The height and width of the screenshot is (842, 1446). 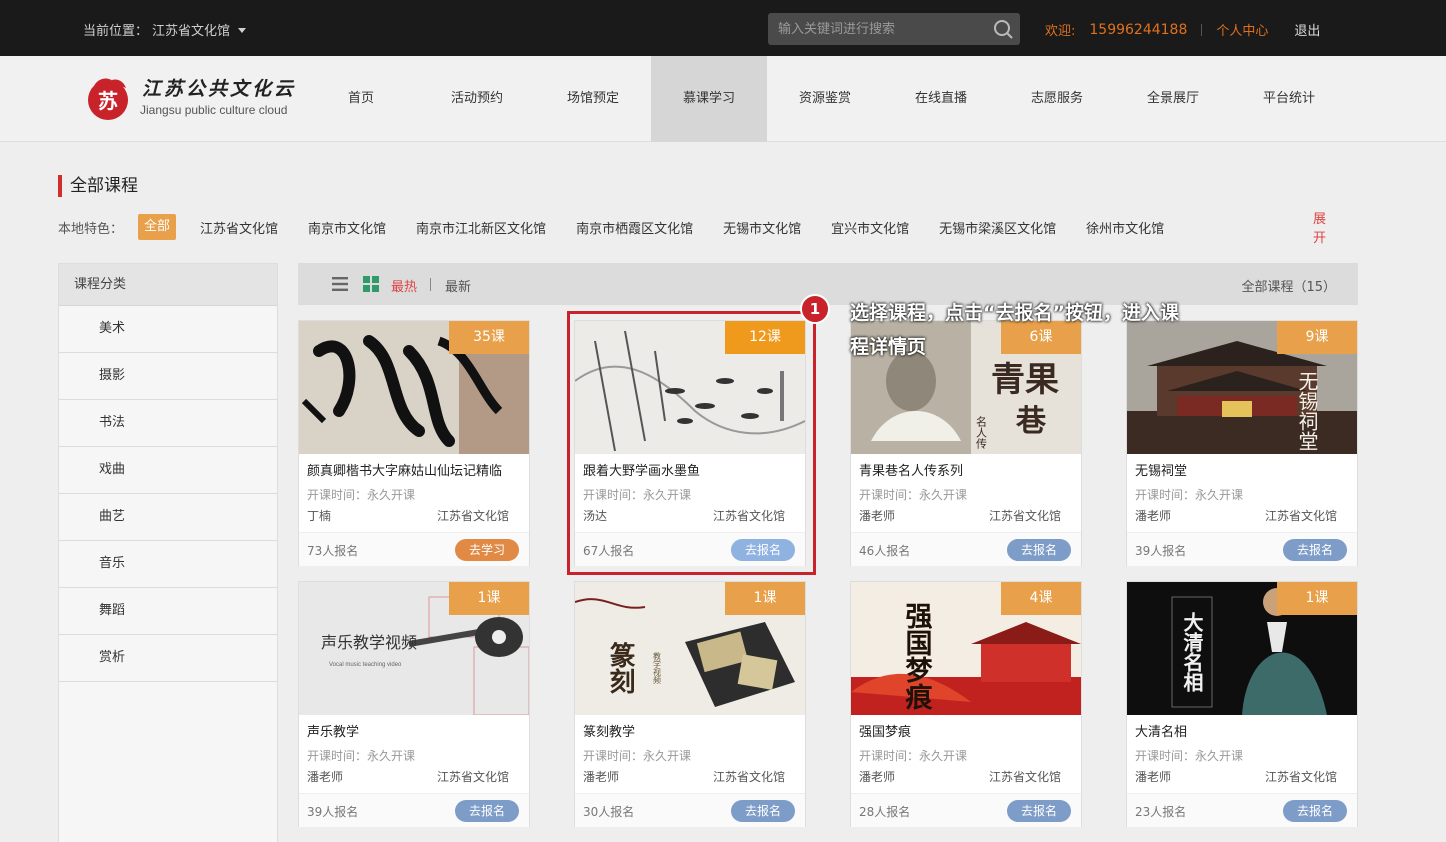 I want to click on nav-item-volunteer: 志愿服务, so click(x=1057, y=99).